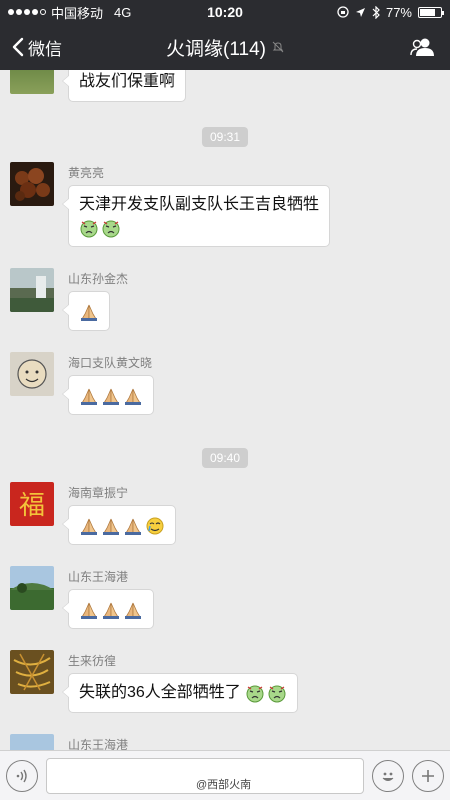 Image resolution: width=450 pixels, height=800 pixels. I want to click on more-button, so click(428, 775).